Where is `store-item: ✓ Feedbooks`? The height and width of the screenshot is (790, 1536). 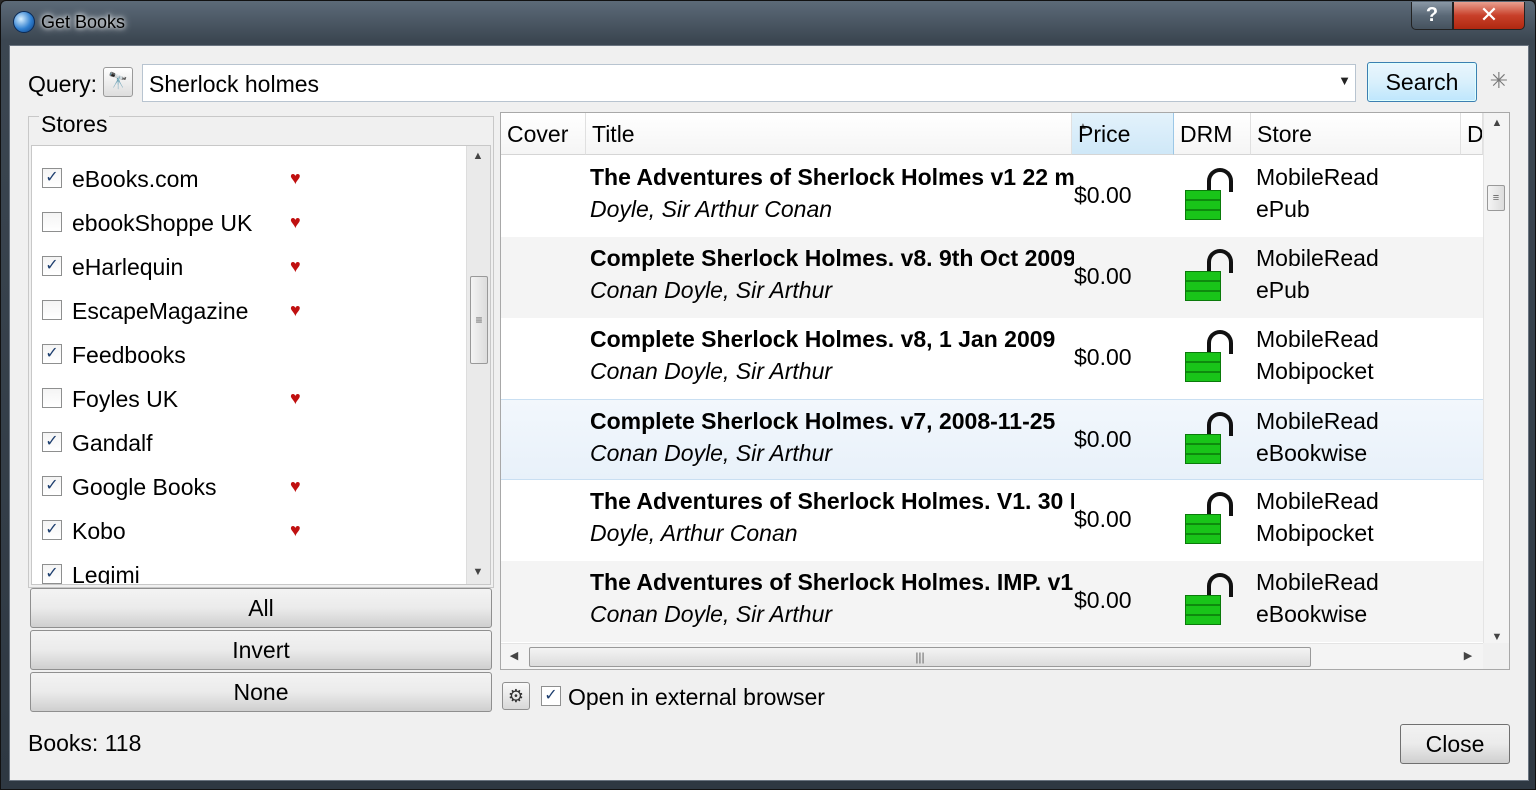
store-item: ✓ Feedbooks is located at coordinates (250, 356).